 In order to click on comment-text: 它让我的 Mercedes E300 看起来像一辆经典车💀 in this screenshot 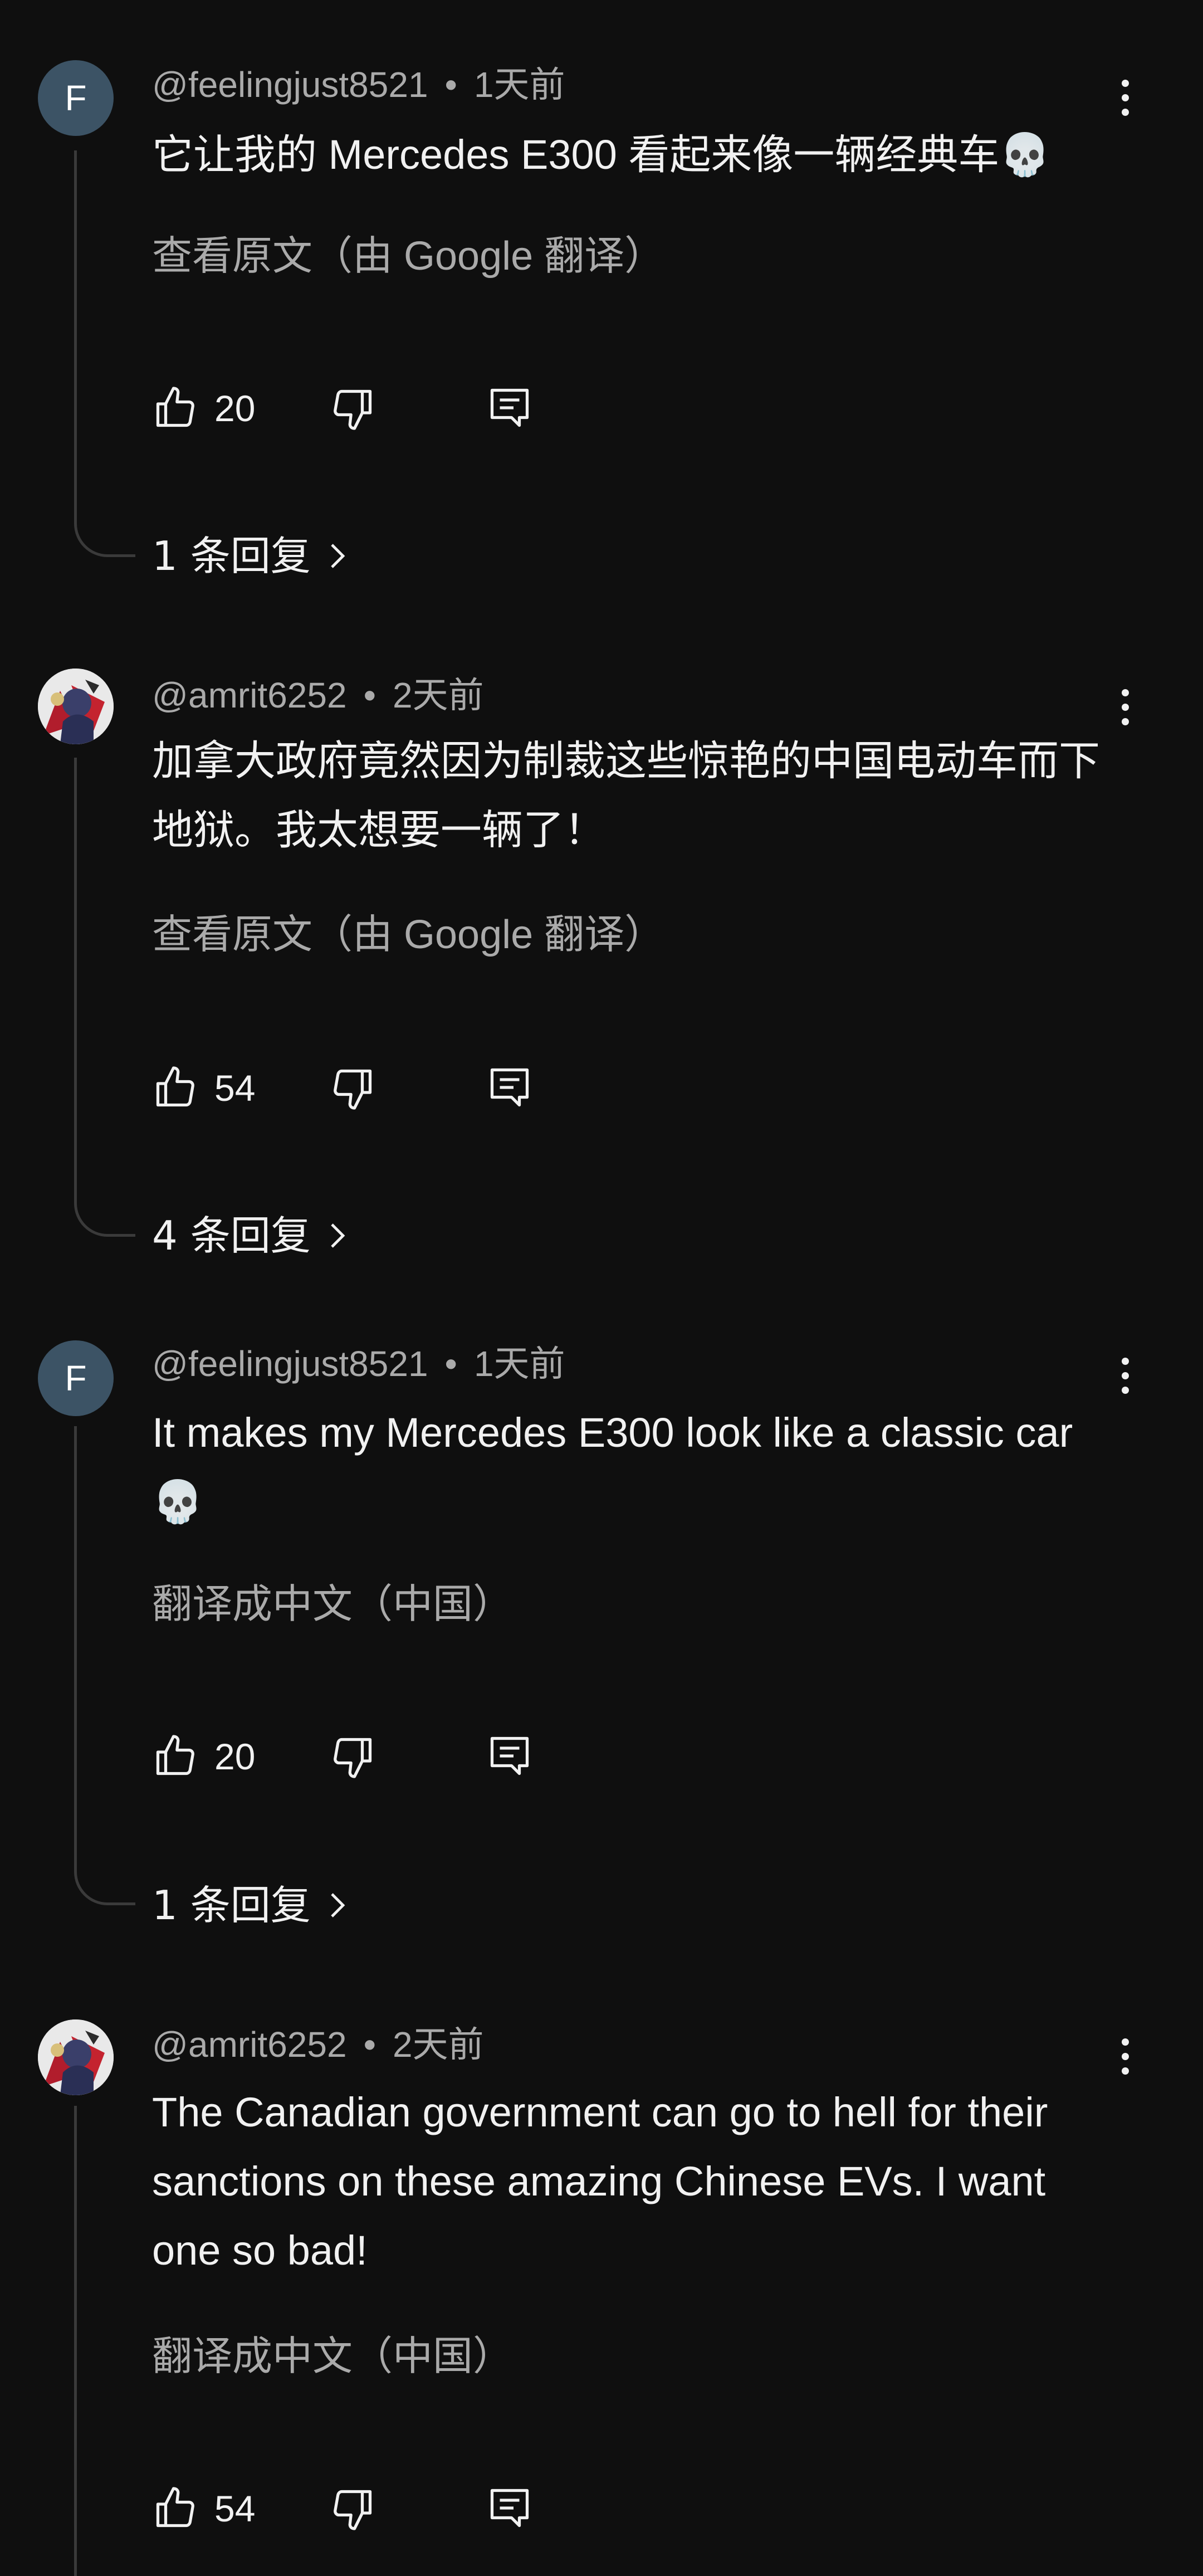, I will do `click(601, 154)`.